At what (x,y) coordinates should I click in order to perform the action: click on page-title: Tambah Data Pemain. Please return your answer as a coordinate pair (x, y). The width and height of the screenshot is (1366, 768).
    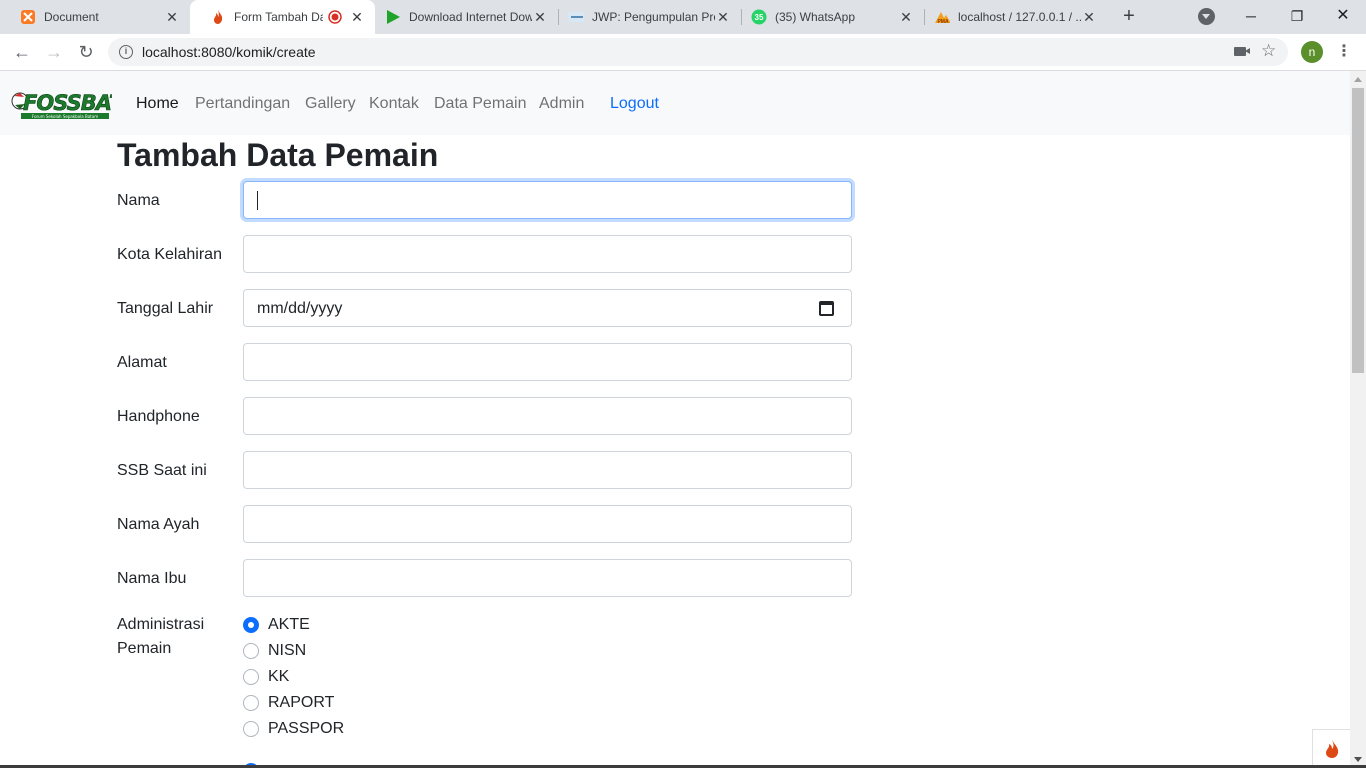
    Looking at the image, I should click on (278, 155).